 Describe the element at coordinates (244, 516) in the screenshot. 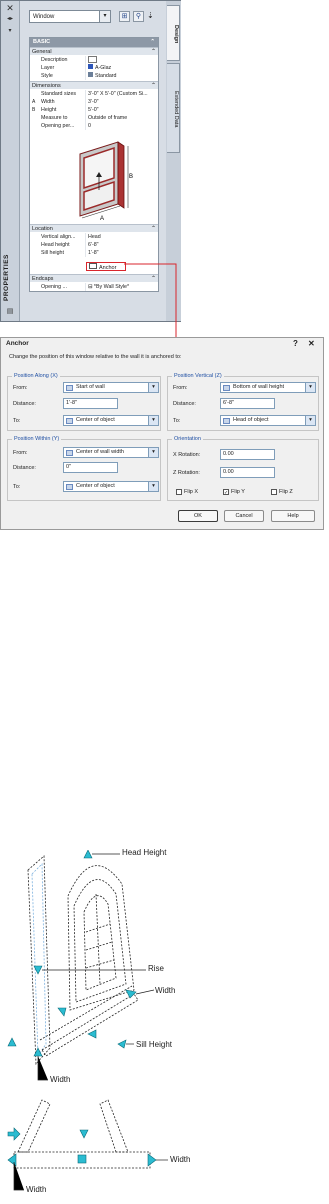

I see `cancel-button: Cancel` at that location.